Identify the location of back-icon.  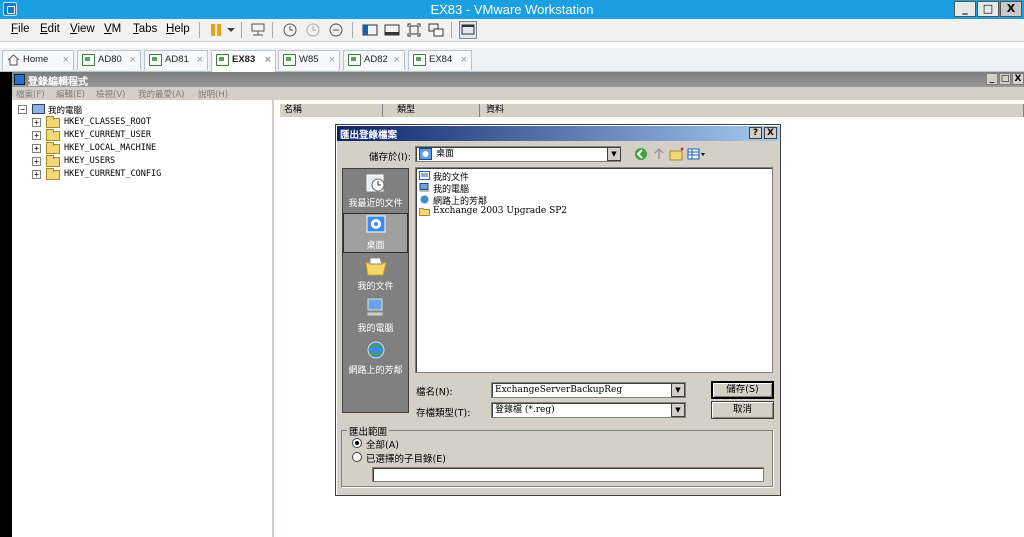
(641, 154).